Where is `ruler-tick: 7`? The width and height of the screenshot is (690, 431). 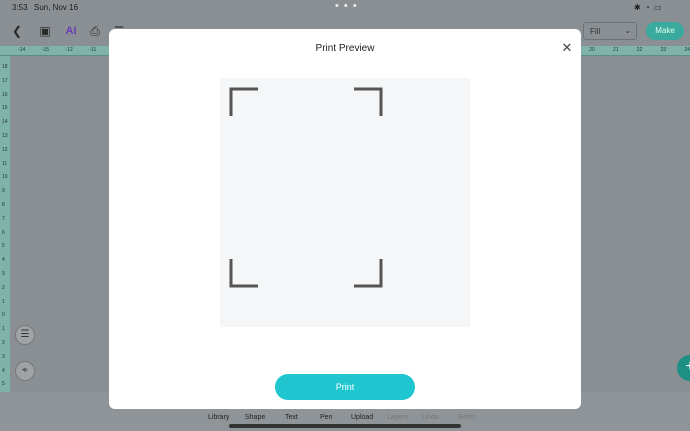
ruler-tick: 7 is located at coordinates (3, 218).